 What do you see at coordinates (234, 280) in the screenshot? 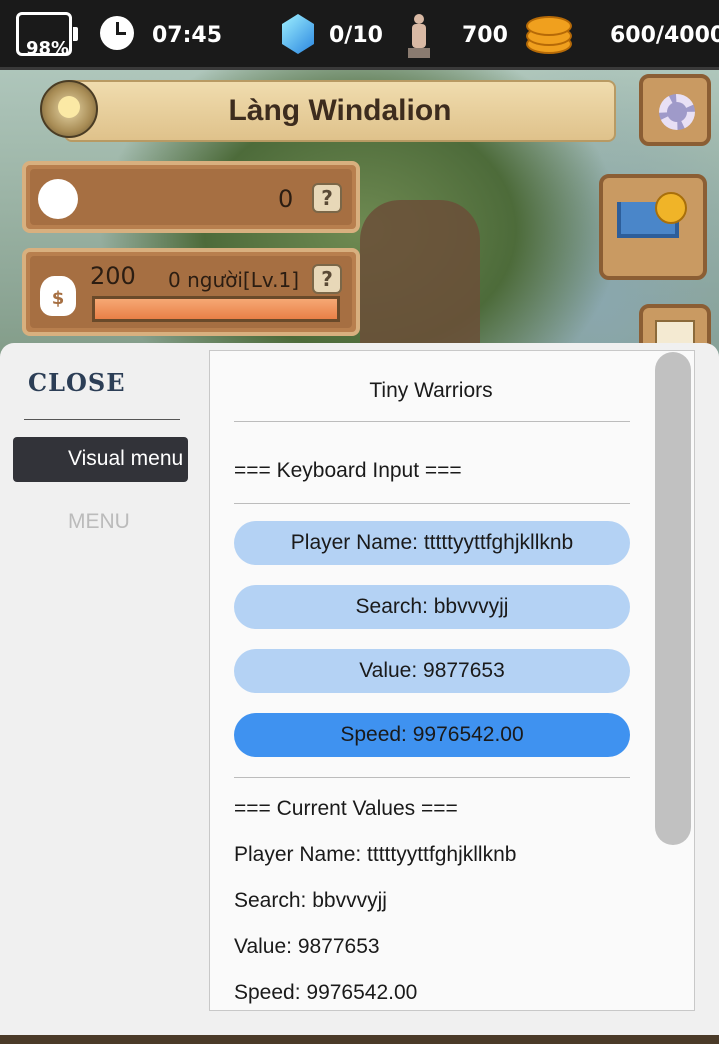
I see `population-level: 0 người[Lv.1]` at bounding box center [234, 280].